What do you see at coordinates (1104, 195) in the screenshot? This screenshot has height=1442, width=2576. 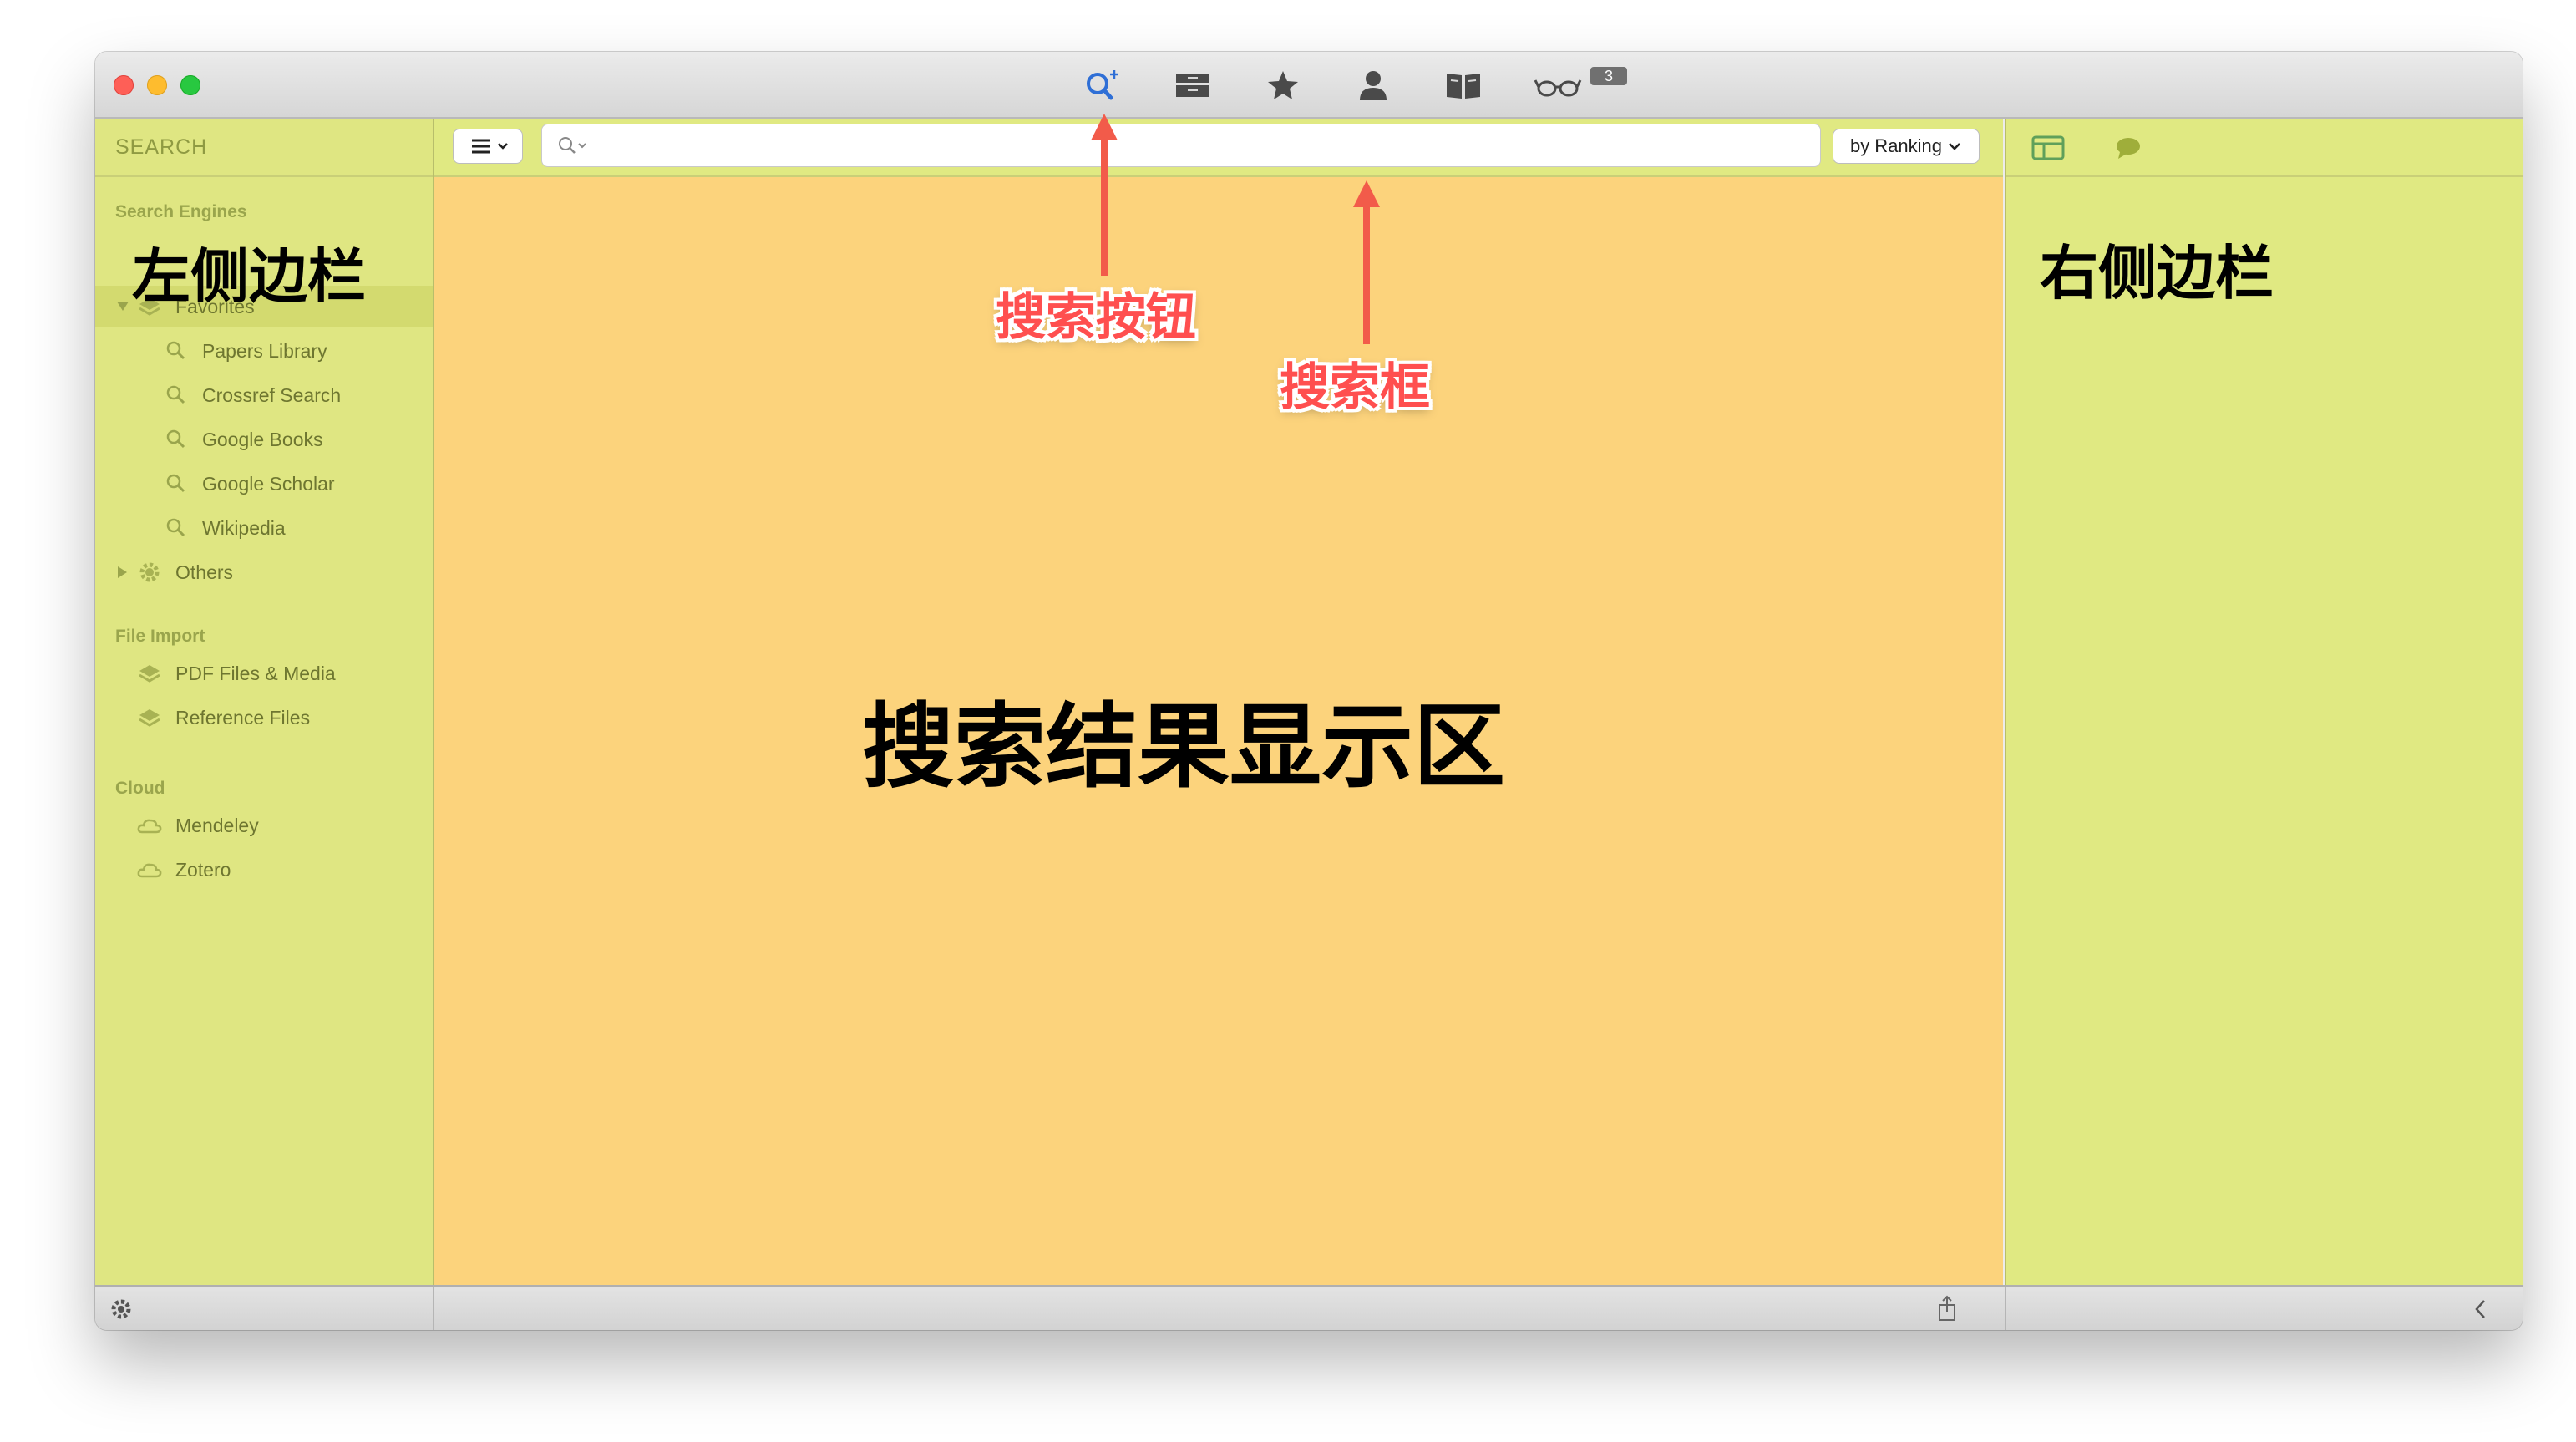 I see `arrow-to-search-button` at bounding box center [1104, 195].